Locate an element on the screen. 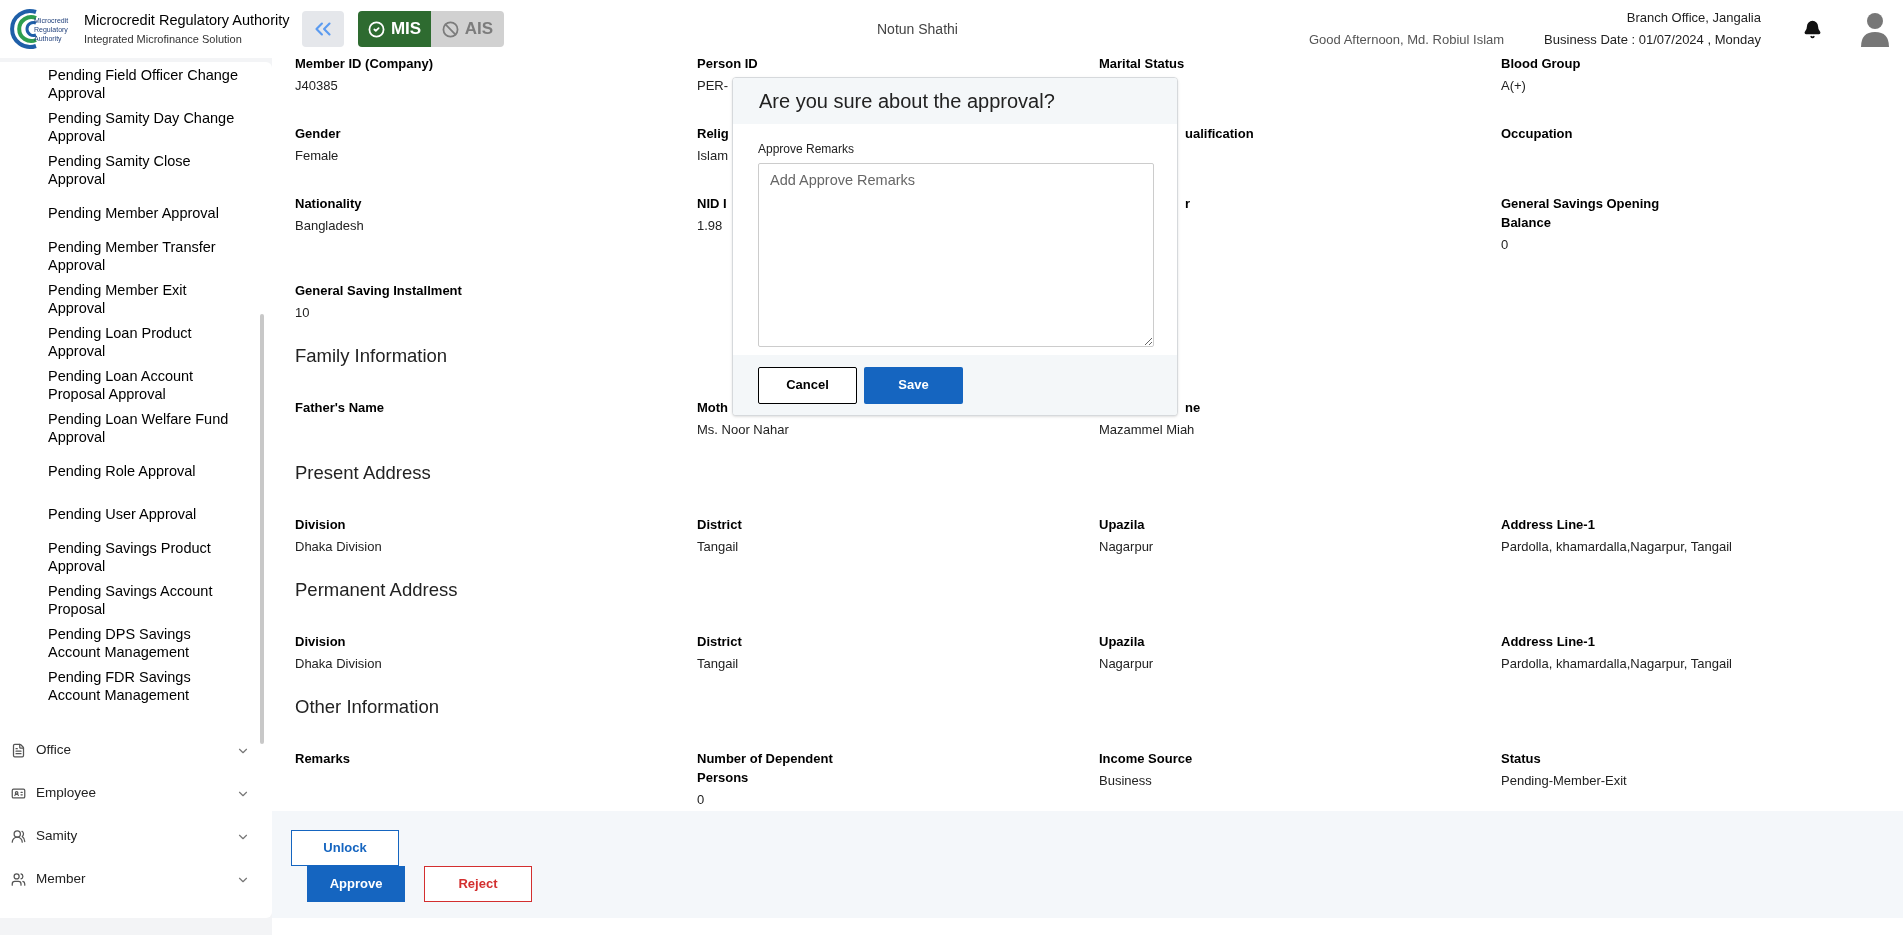  notification-bell-icon is located at coordinates (1812, 29).